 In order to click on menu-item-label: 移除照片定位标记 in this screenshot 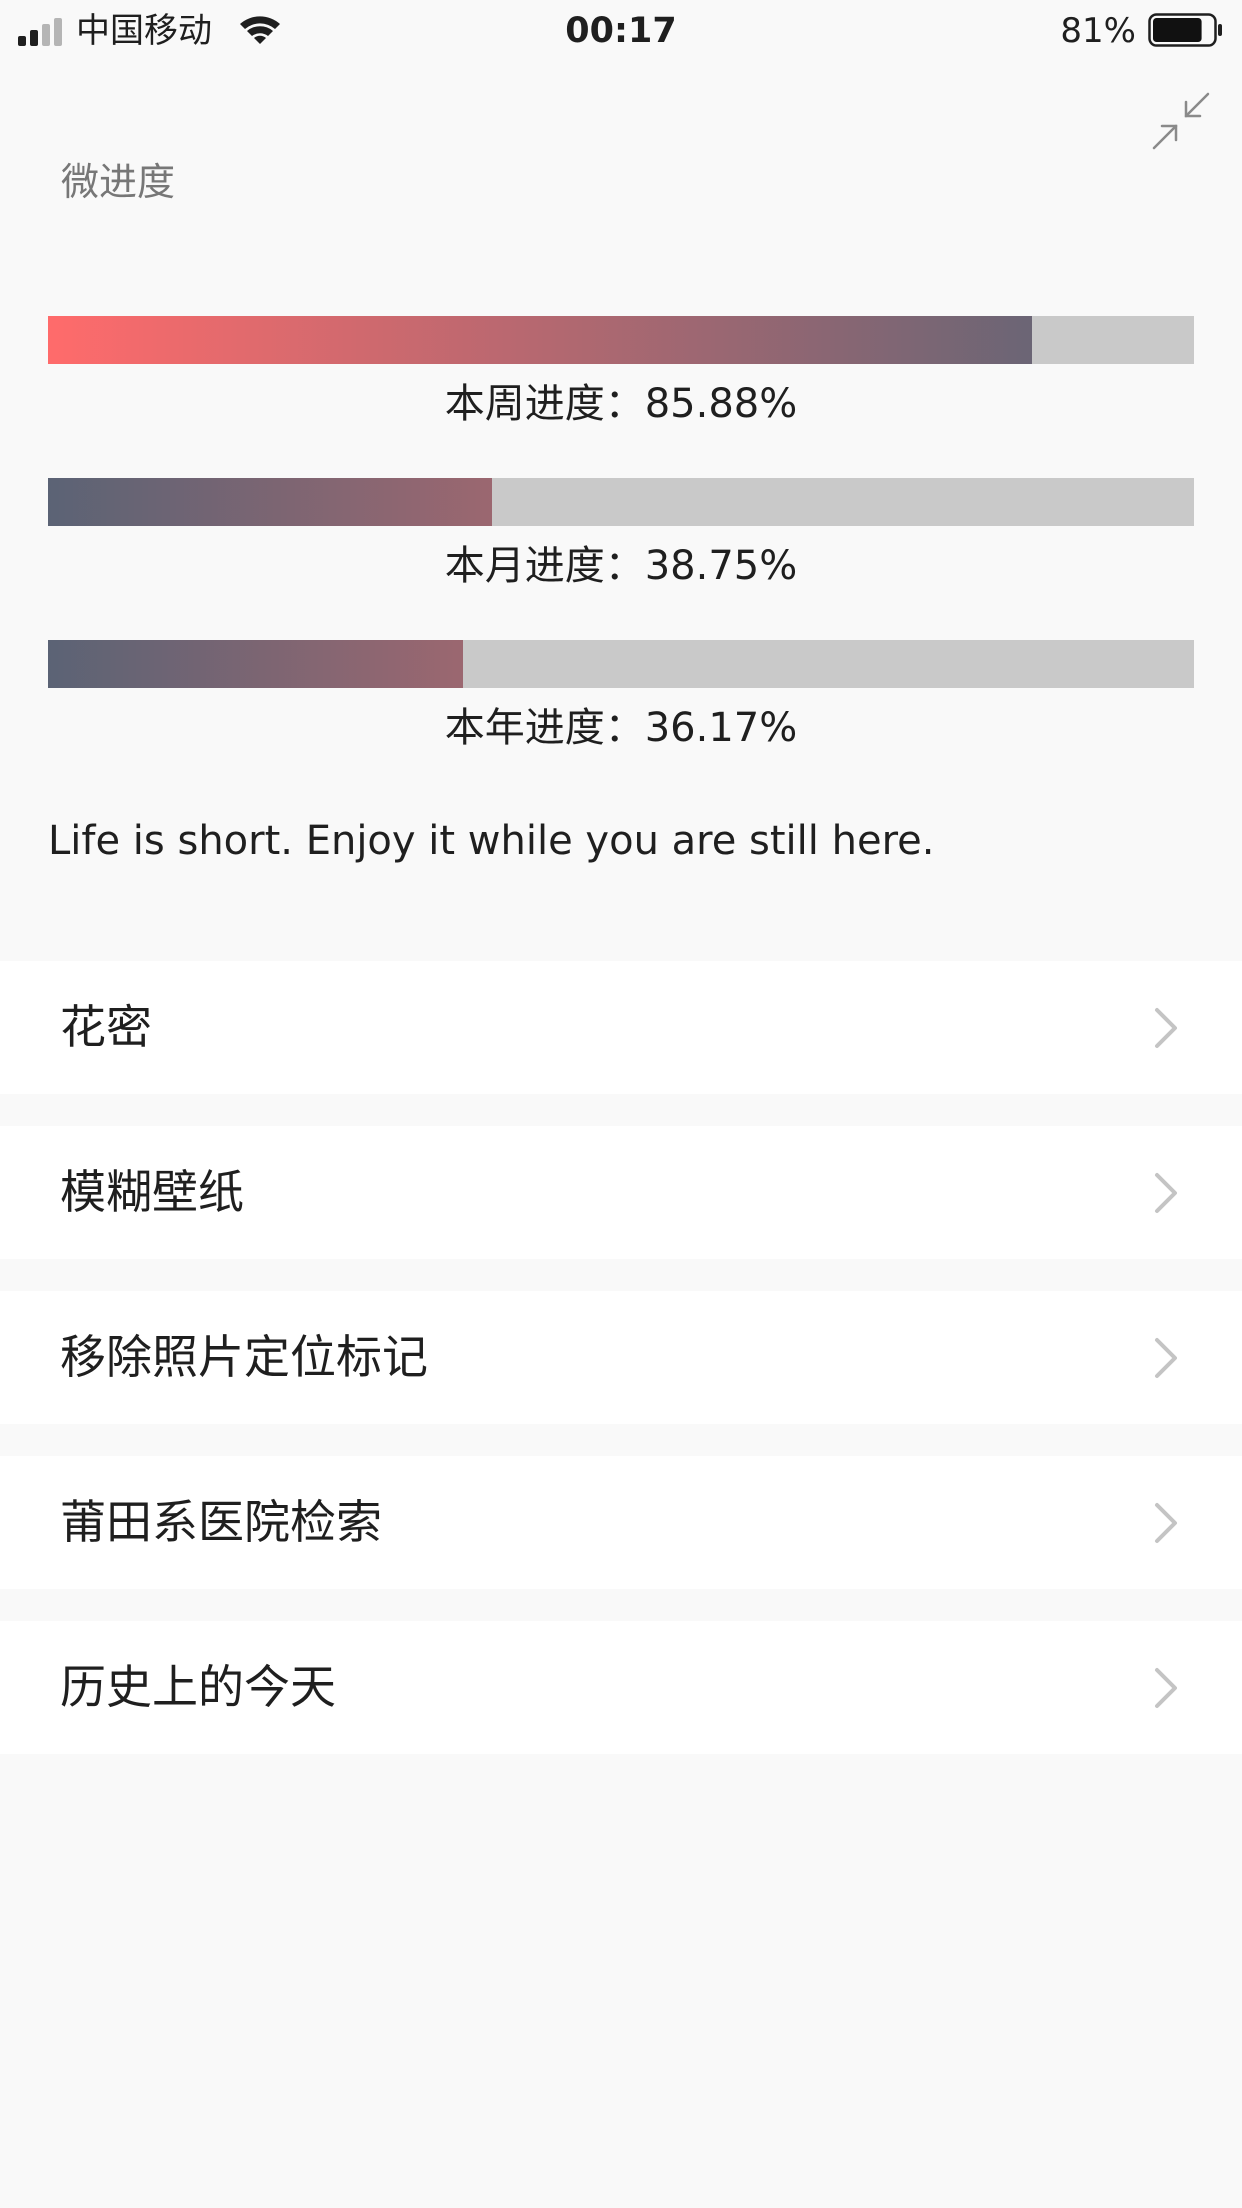, I will do `click(244, 1357)`.